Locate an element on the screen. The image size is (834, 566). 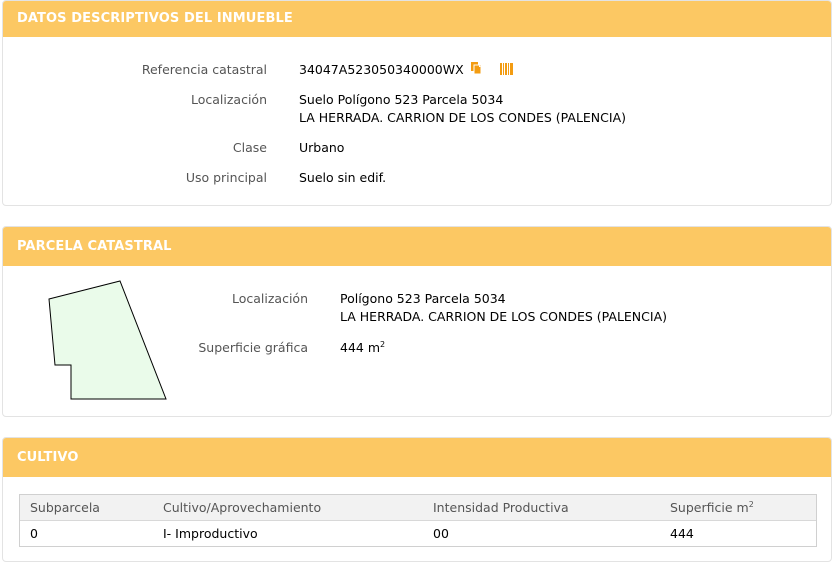
ref-label: Referencia catastral is located at coordinates (204, 69).